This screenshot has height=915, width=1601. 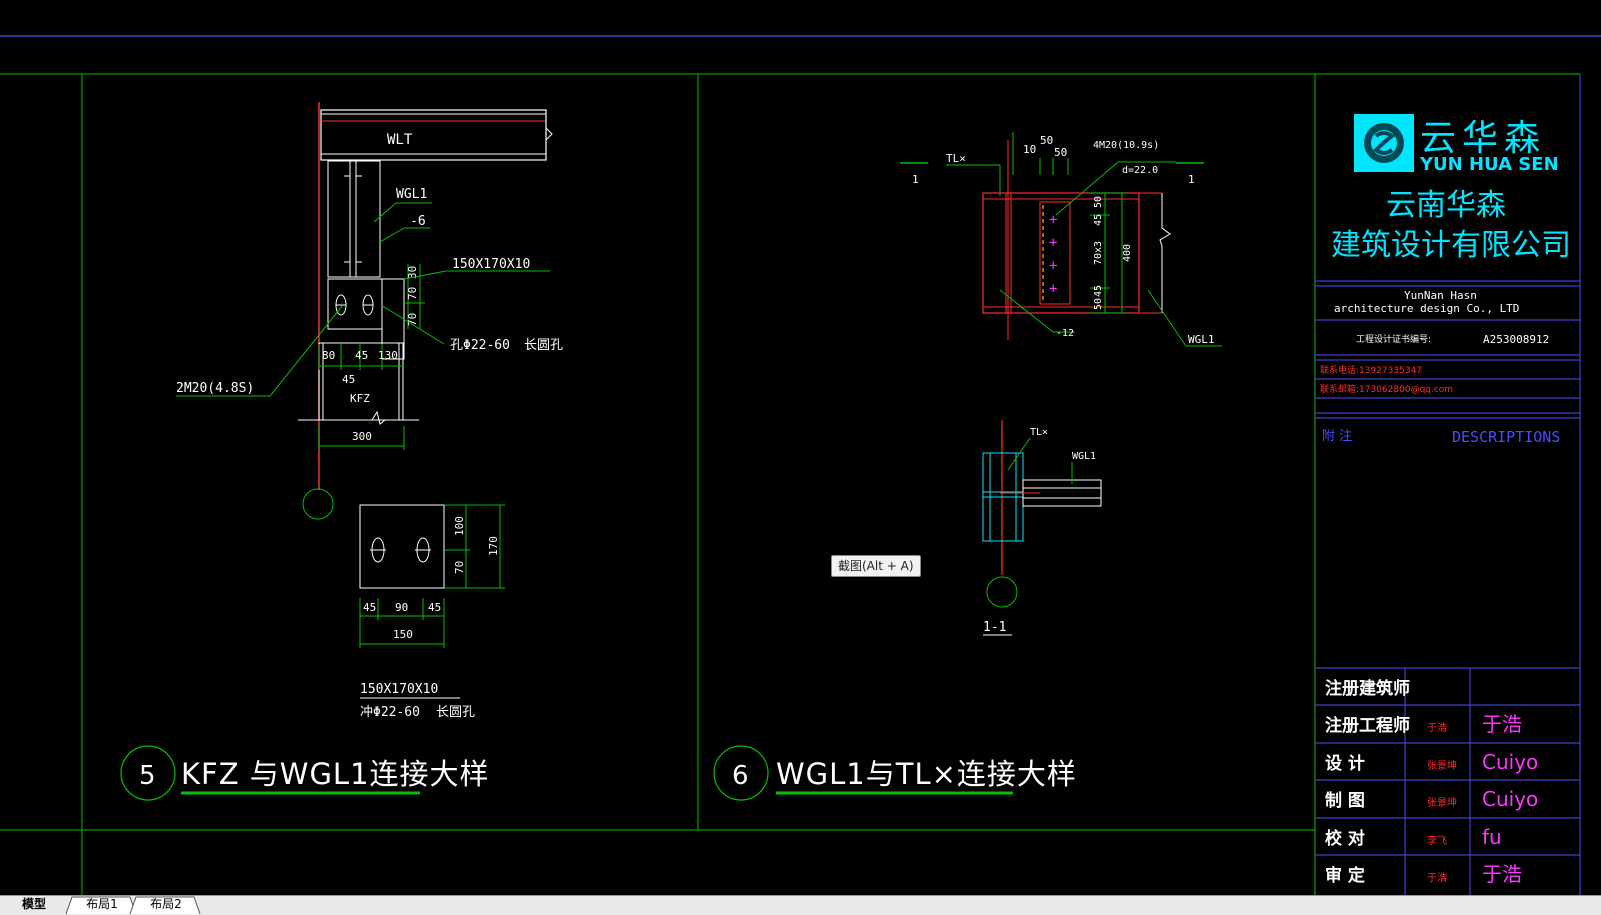 What do you see at coordinates (360, 398) in the screenshot?
I see `kfz-label: KFZ` at bounding box center [360, 398].